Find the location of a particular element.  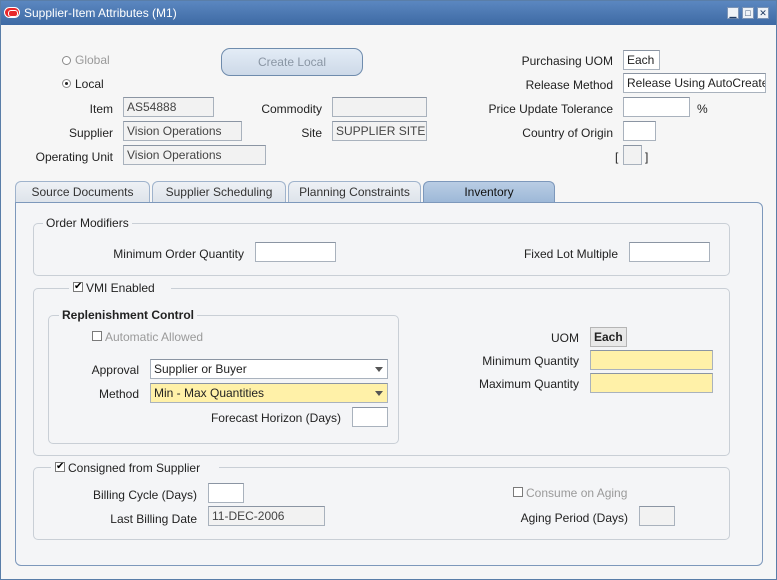

consume-on-aging-label: Consume on Aging is located at coordinates (577, 493).